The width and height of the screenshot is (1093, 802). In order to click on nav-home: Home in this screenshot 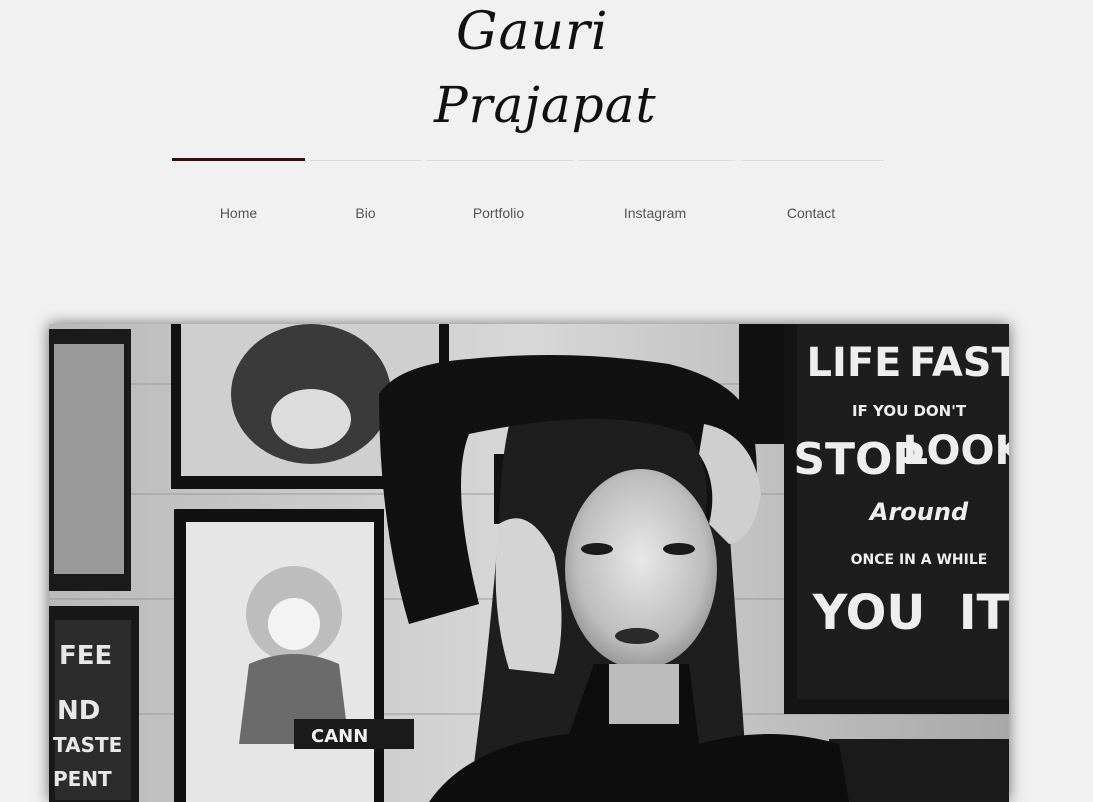, I will do `click(238, 213)`.